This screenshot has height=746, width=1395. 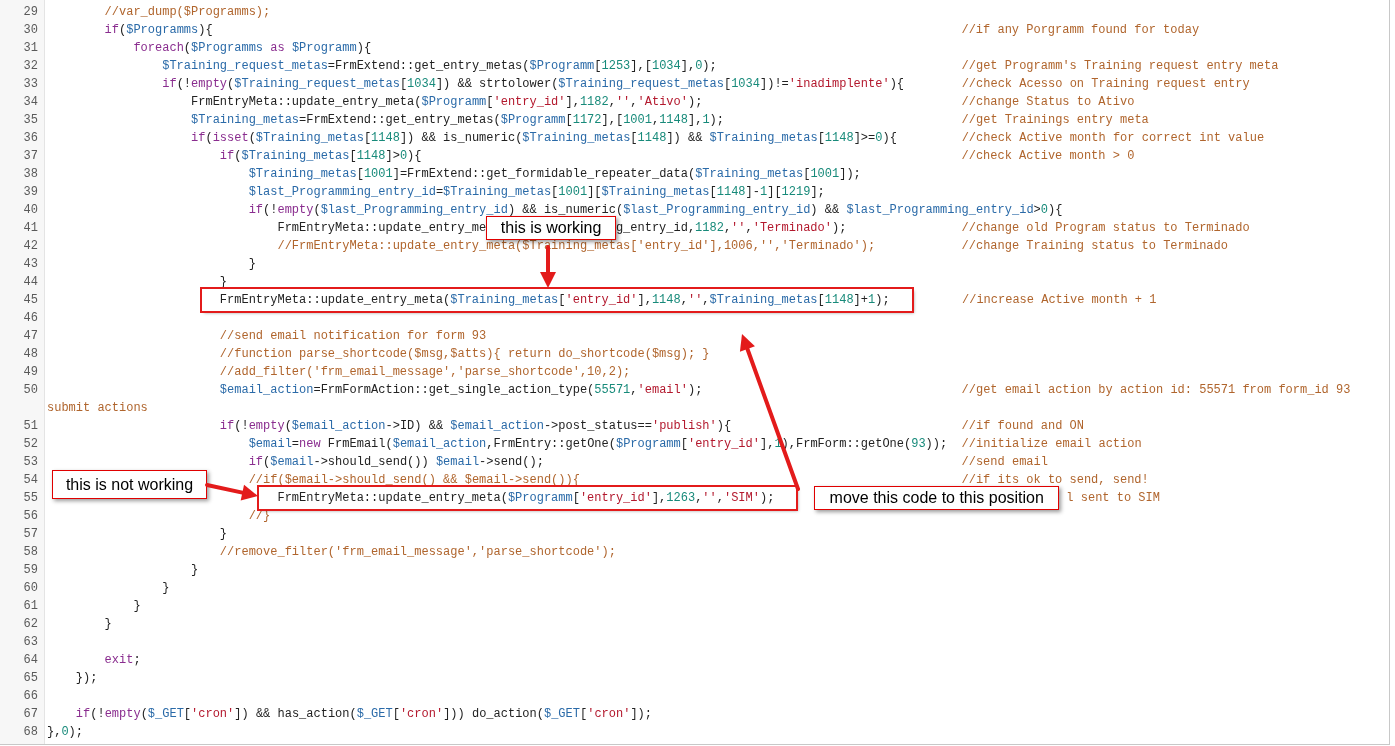 What do you see at coordinates (30, 462) in the screenshot?
I see `line-number: 53` at bounding box center [30, 462].